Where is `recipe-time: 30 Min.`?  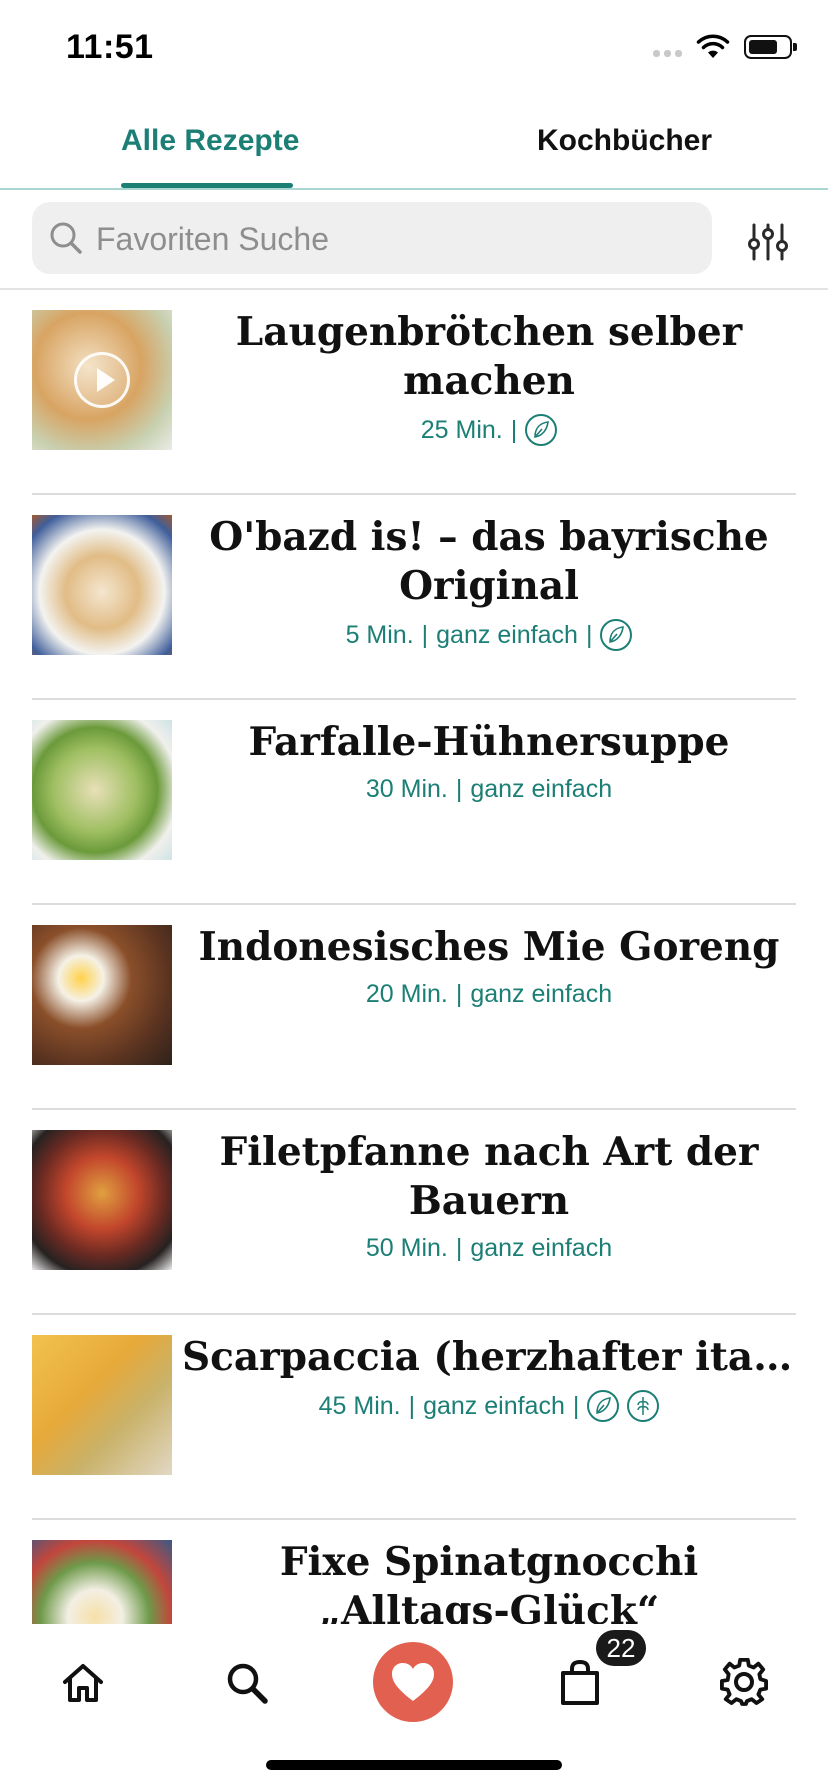
recipe-time: 30 Min. is located at coordinates (406, 789).